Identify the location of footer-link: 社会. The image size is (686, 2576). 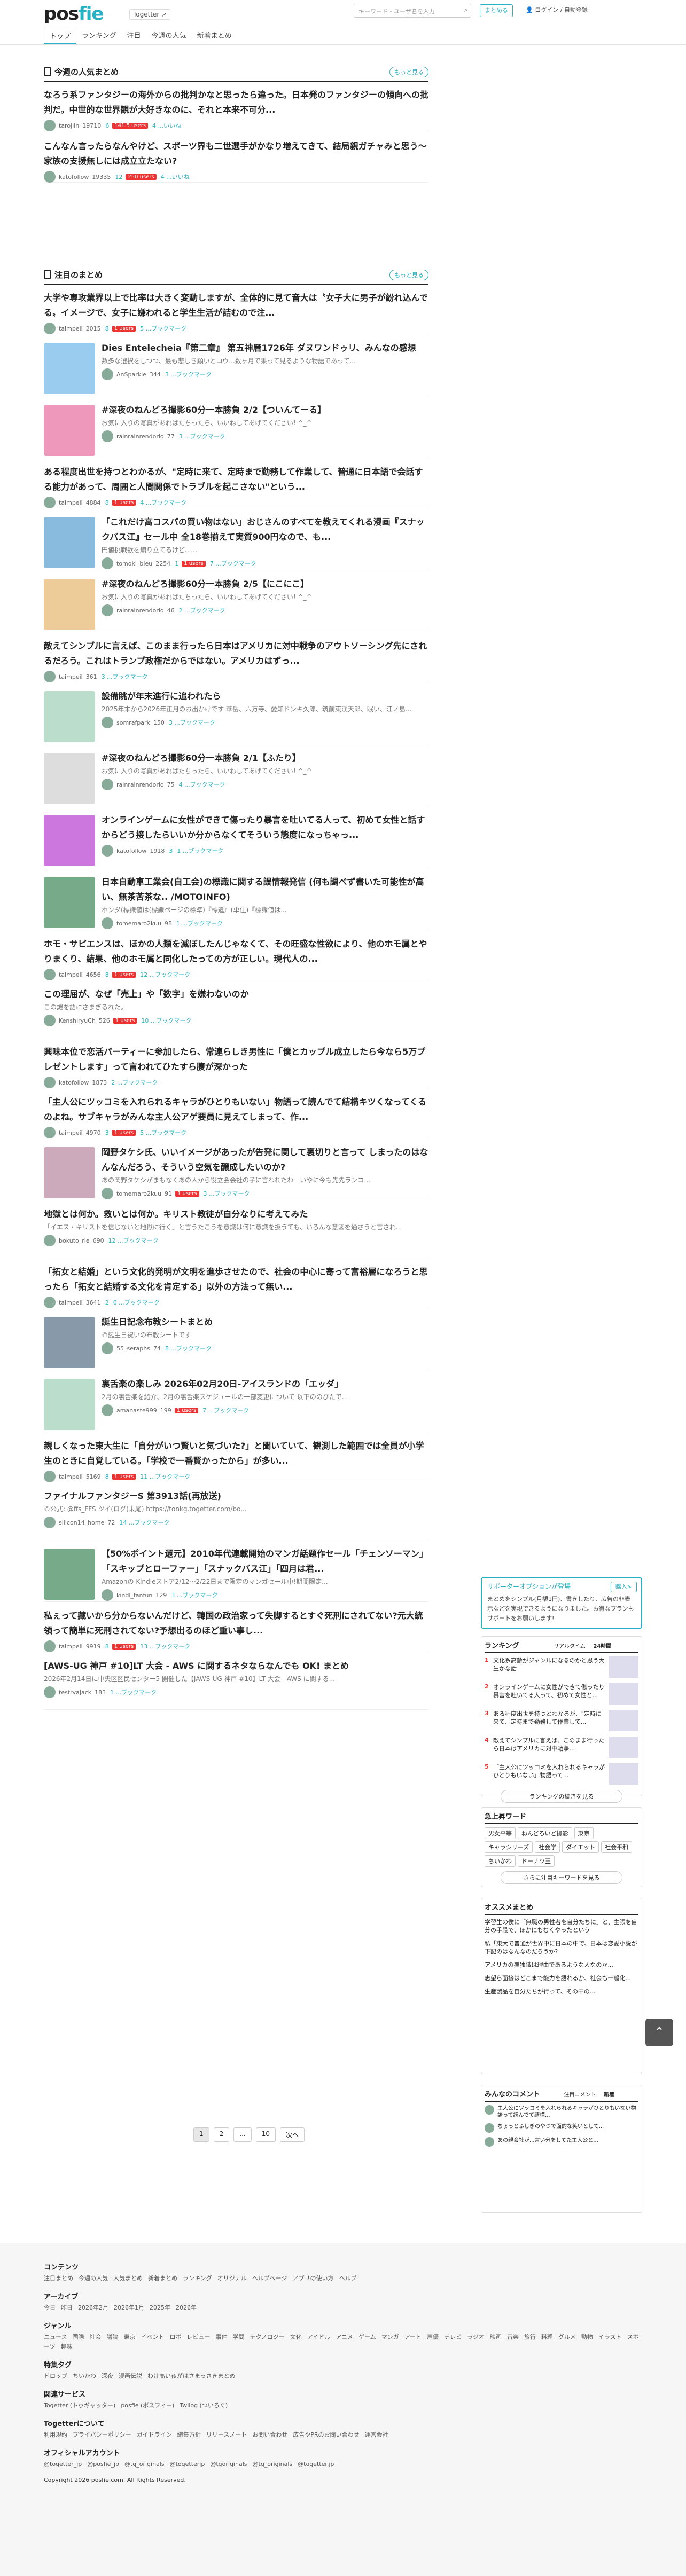
(95, 2337).